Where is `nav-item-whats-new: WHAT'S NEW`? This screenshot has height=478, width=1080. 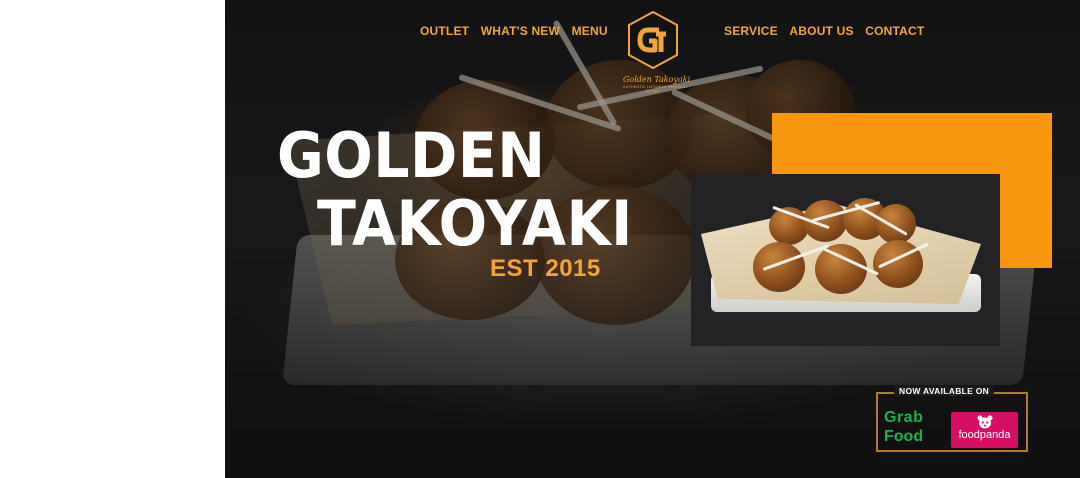 nav-item-whats-new: WHAT'S NEW is located at coordinates (520, 31).